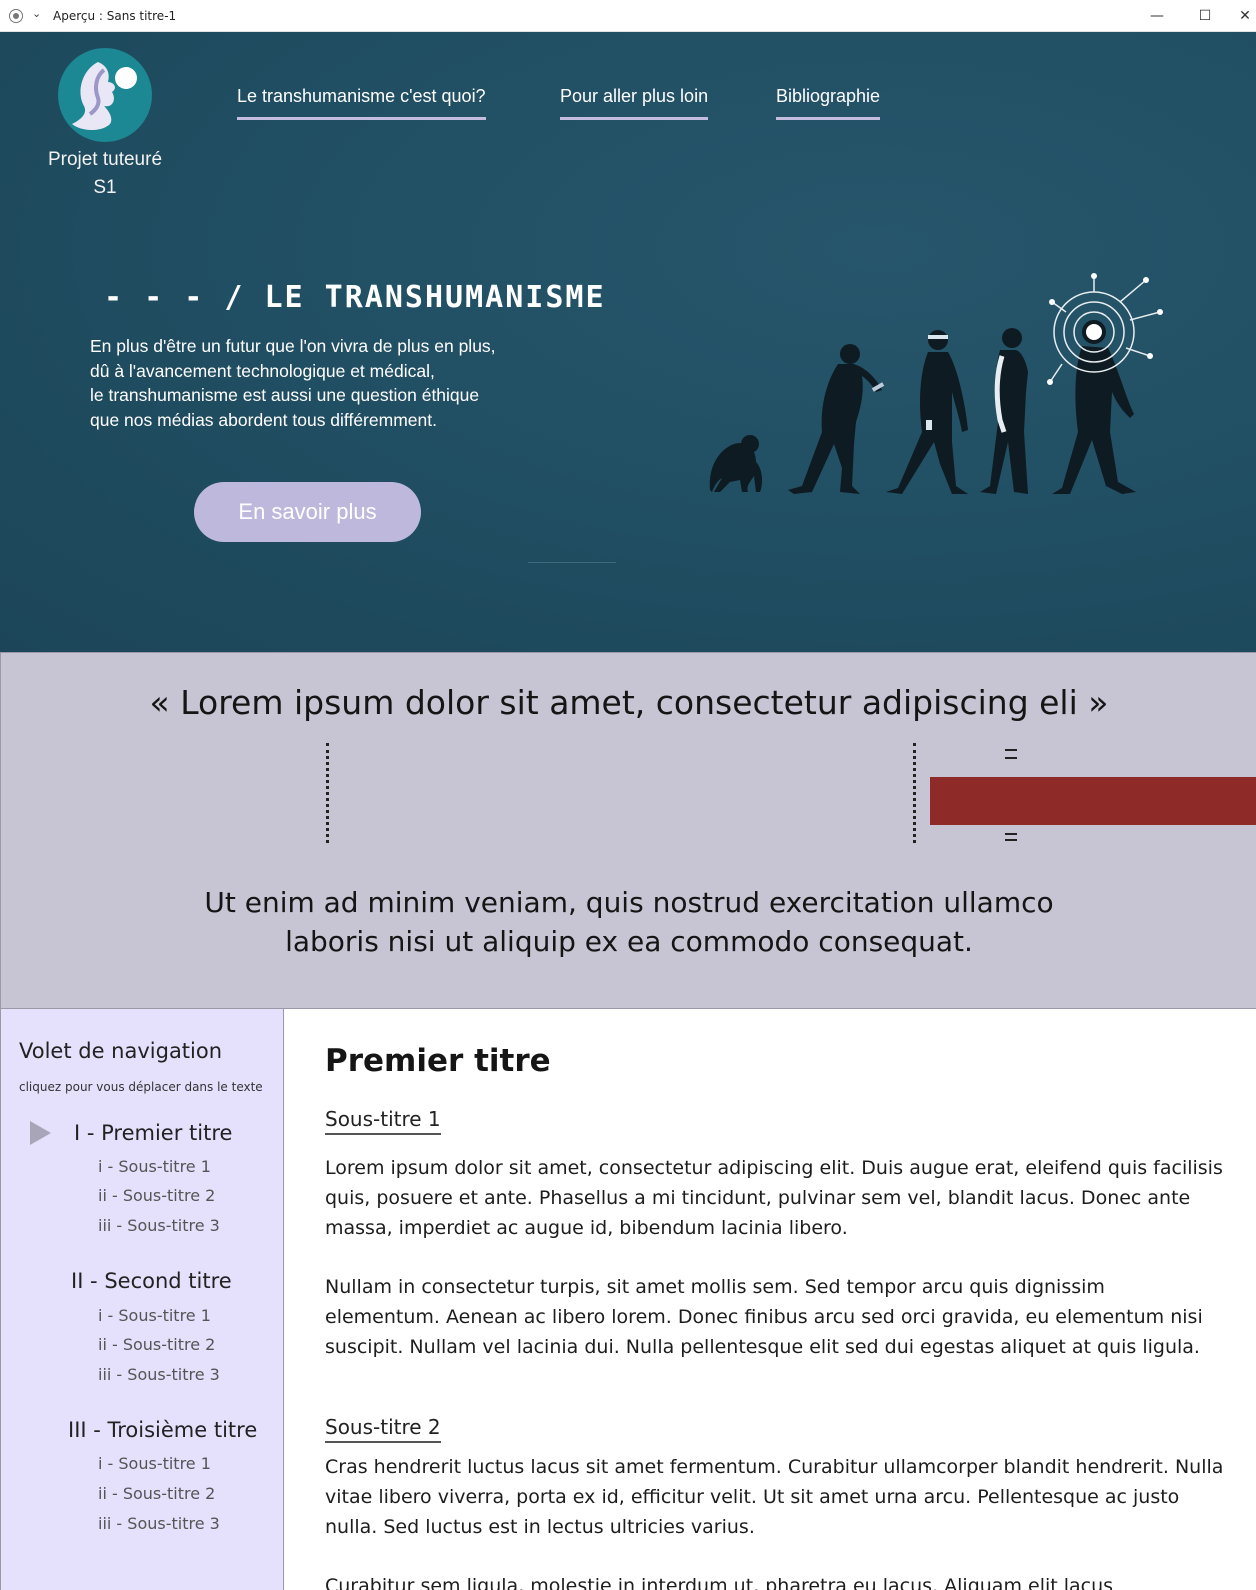 The image size is (1256, 1590). What do you see at coordinates (16, 16) in the screenshot?
I see `app-icon` at bounding box center [16, 16].